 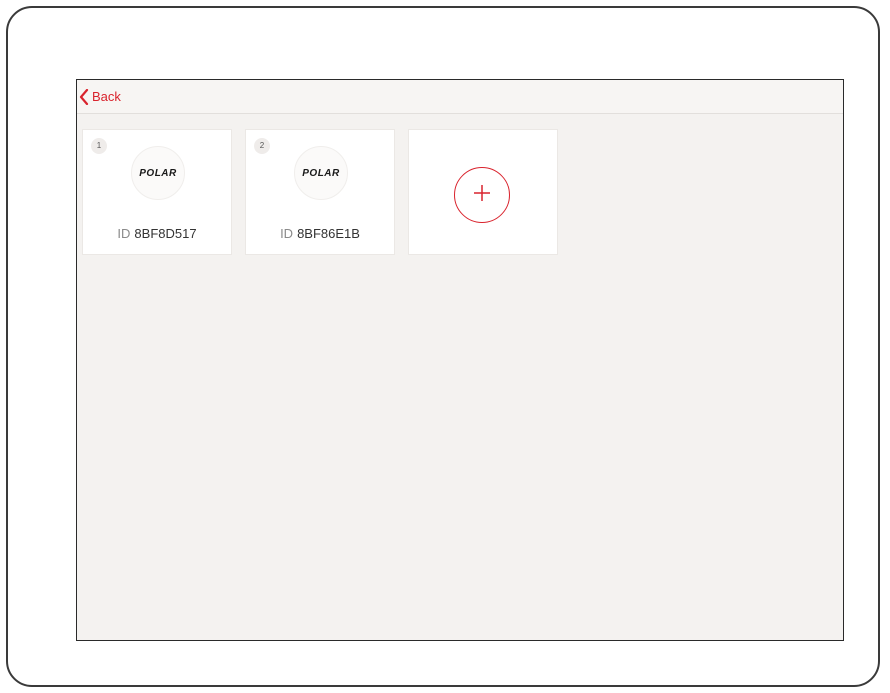 I want to click on navigation-bar: Back, so click(x=460, y=97).